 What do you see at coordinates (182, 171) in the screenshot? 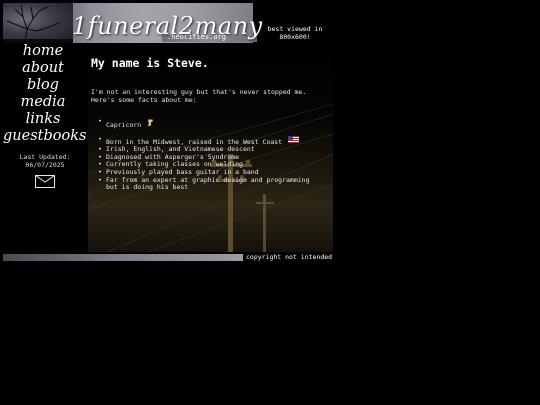
I see `fact-text: Previously played bass guitar in a band` at bounding box center [182, 171].